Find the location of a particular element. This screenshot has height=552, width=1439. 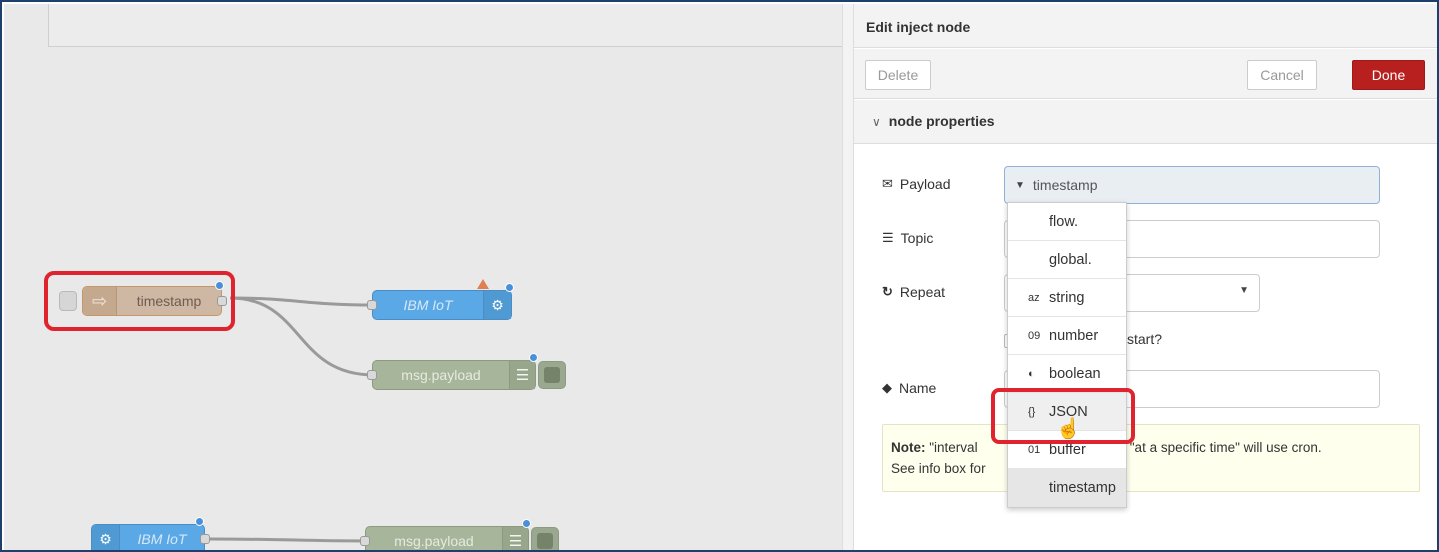

node-properties-section: ∨ node properties is located at coordinates (1145, 122).